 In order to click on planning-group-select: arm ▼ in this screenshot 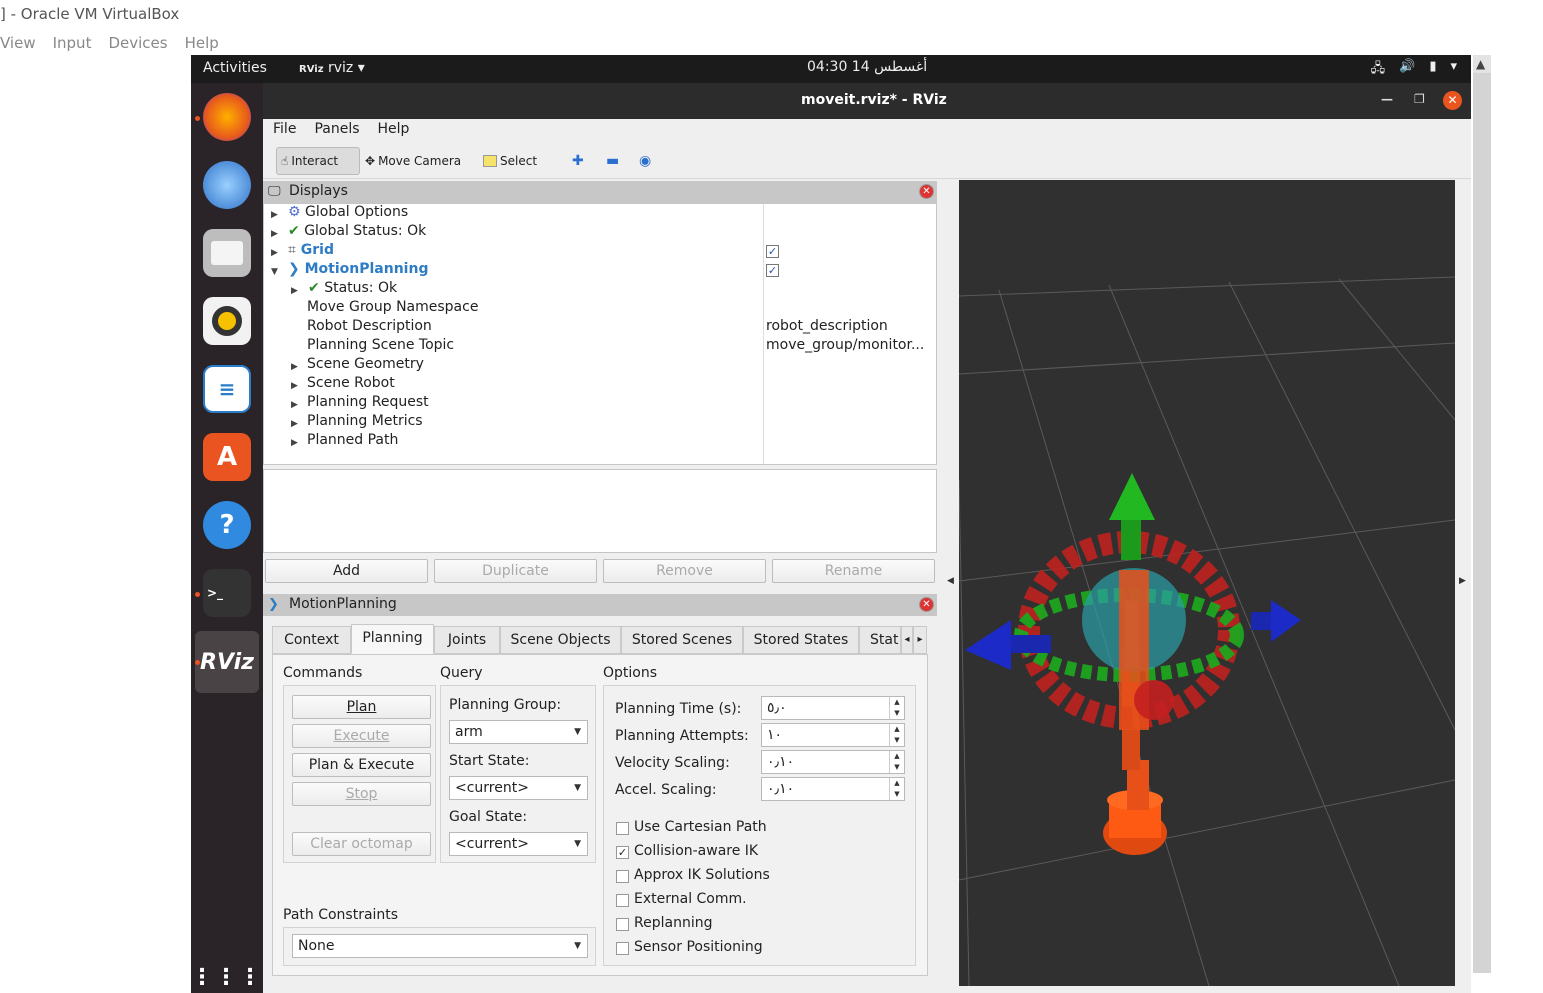, I will do `click(518, 732)`.